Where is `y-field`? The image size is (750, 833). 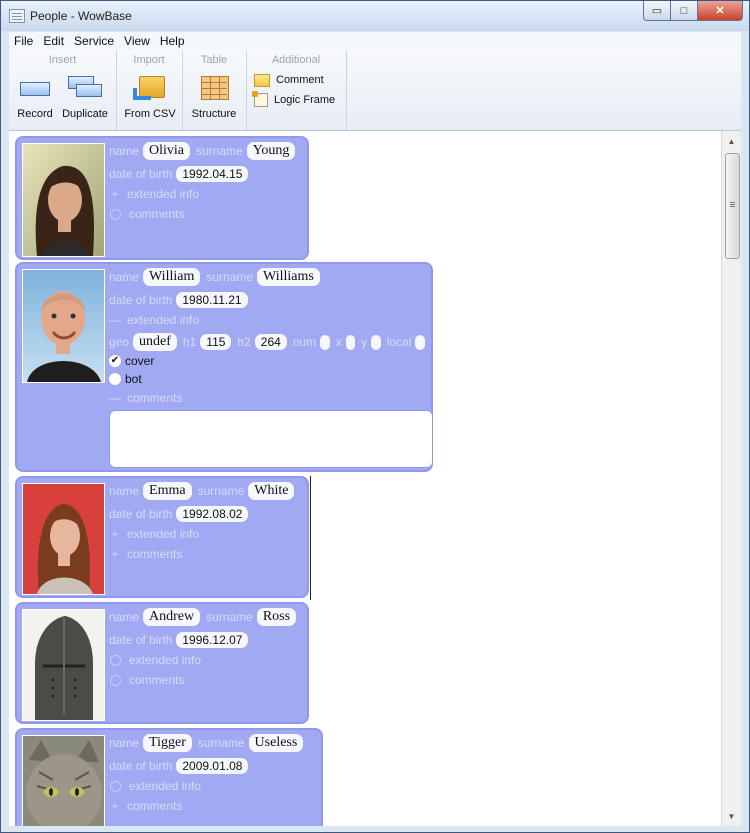 y-field is located at coordinates (376, 342).